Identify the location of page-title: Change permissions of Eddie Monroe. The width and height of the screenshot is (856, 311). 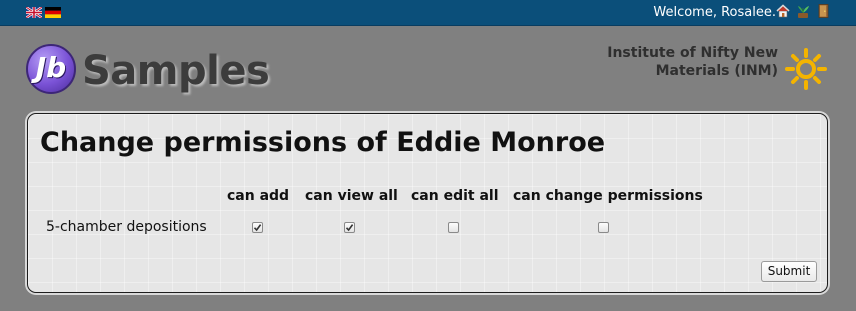
(323, 142).